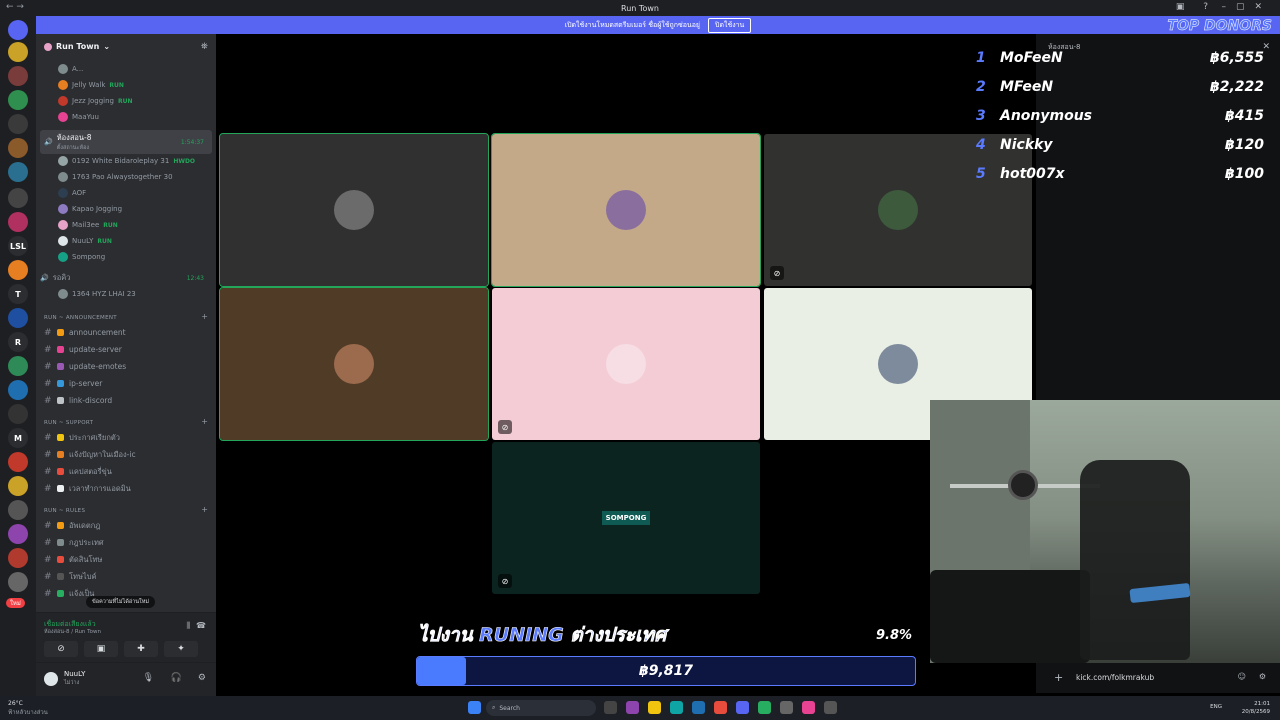 This screenshot has width=1280, height=720. What do you see at coordinates (126, 241) in the screenshot?
I see `voice-member: NuuLY RUN` at bounding box center [126, 241].